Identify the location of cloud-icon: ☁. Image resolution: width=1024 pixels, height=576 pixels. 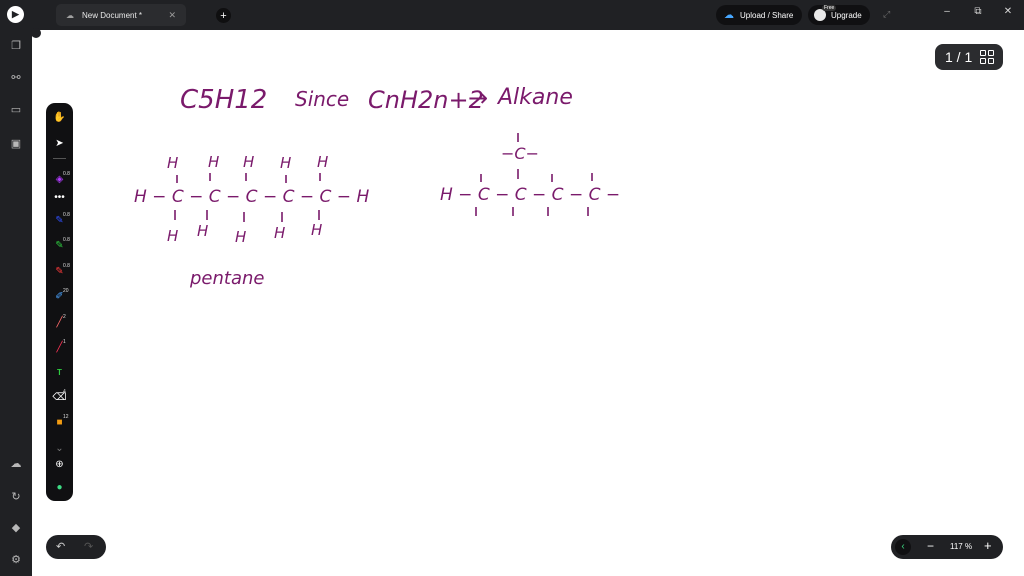
(729, 15).